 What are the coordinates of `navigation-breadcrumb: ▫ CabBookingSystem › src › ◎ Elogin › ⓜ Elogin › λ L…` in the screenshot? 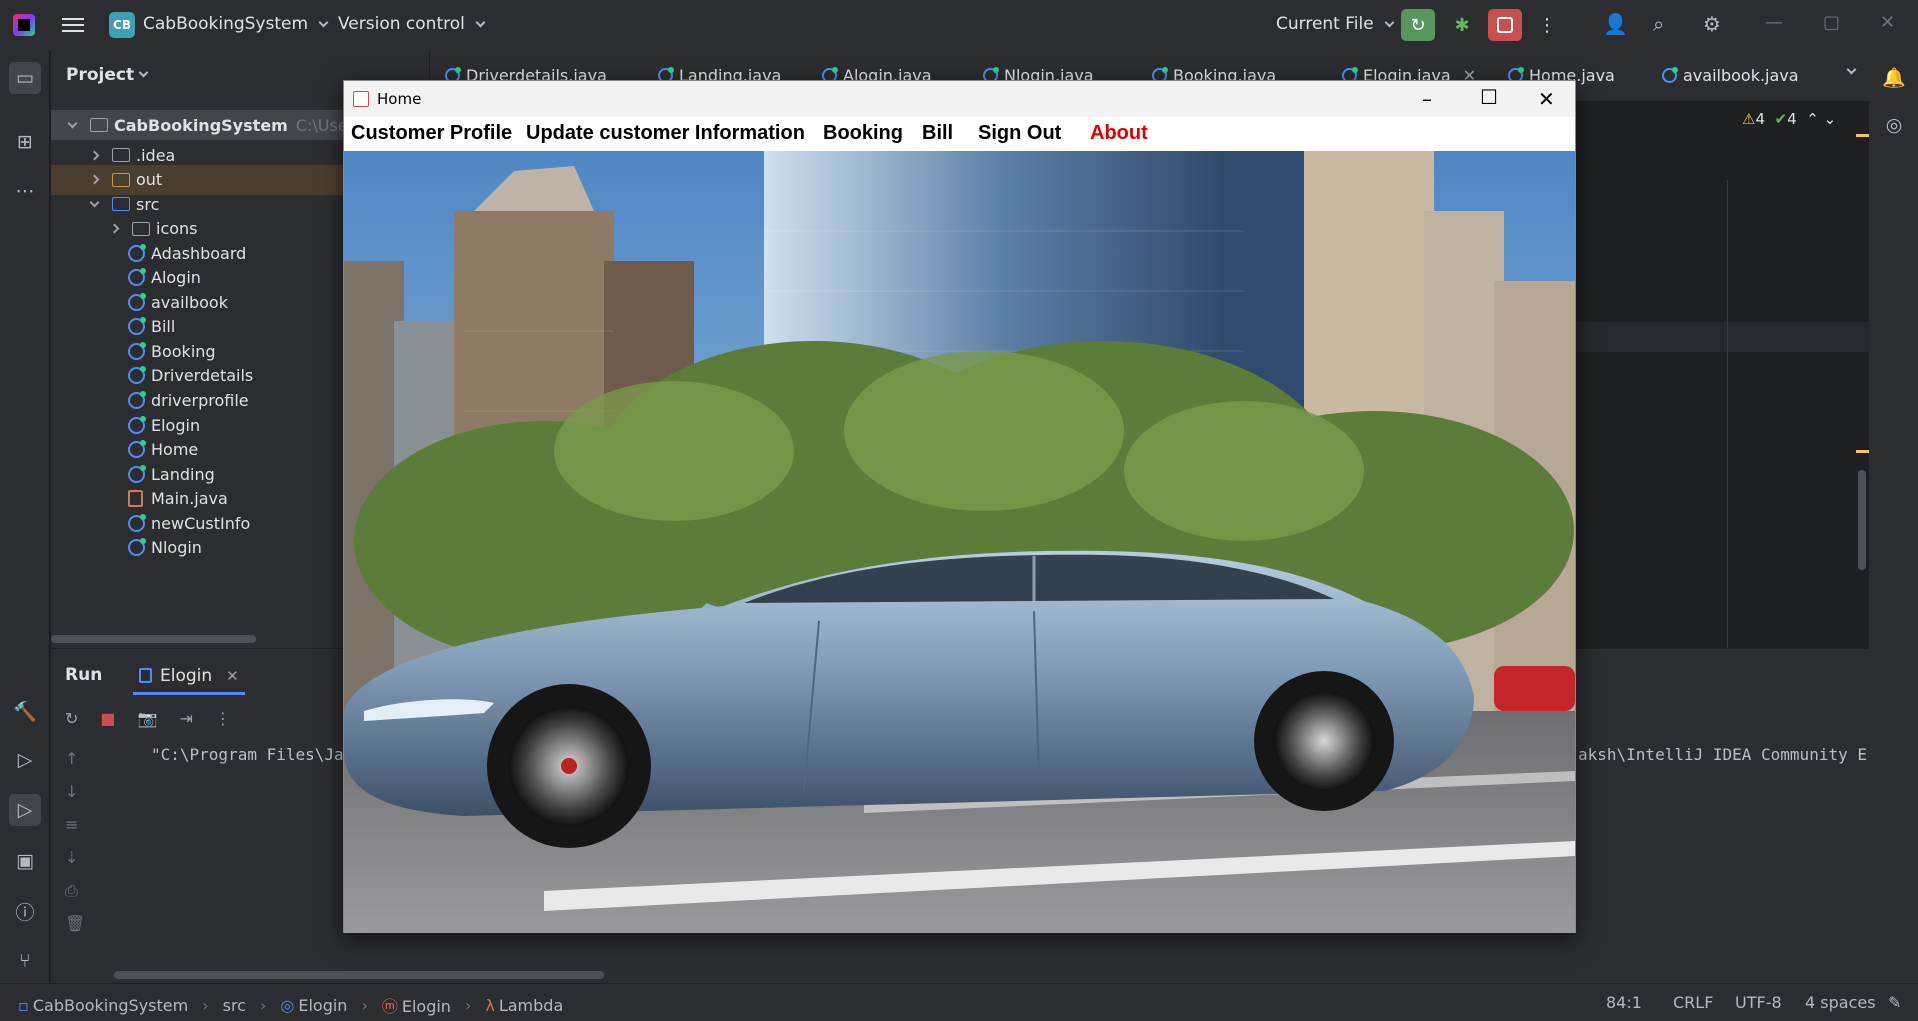 It's located at (290, 1005).